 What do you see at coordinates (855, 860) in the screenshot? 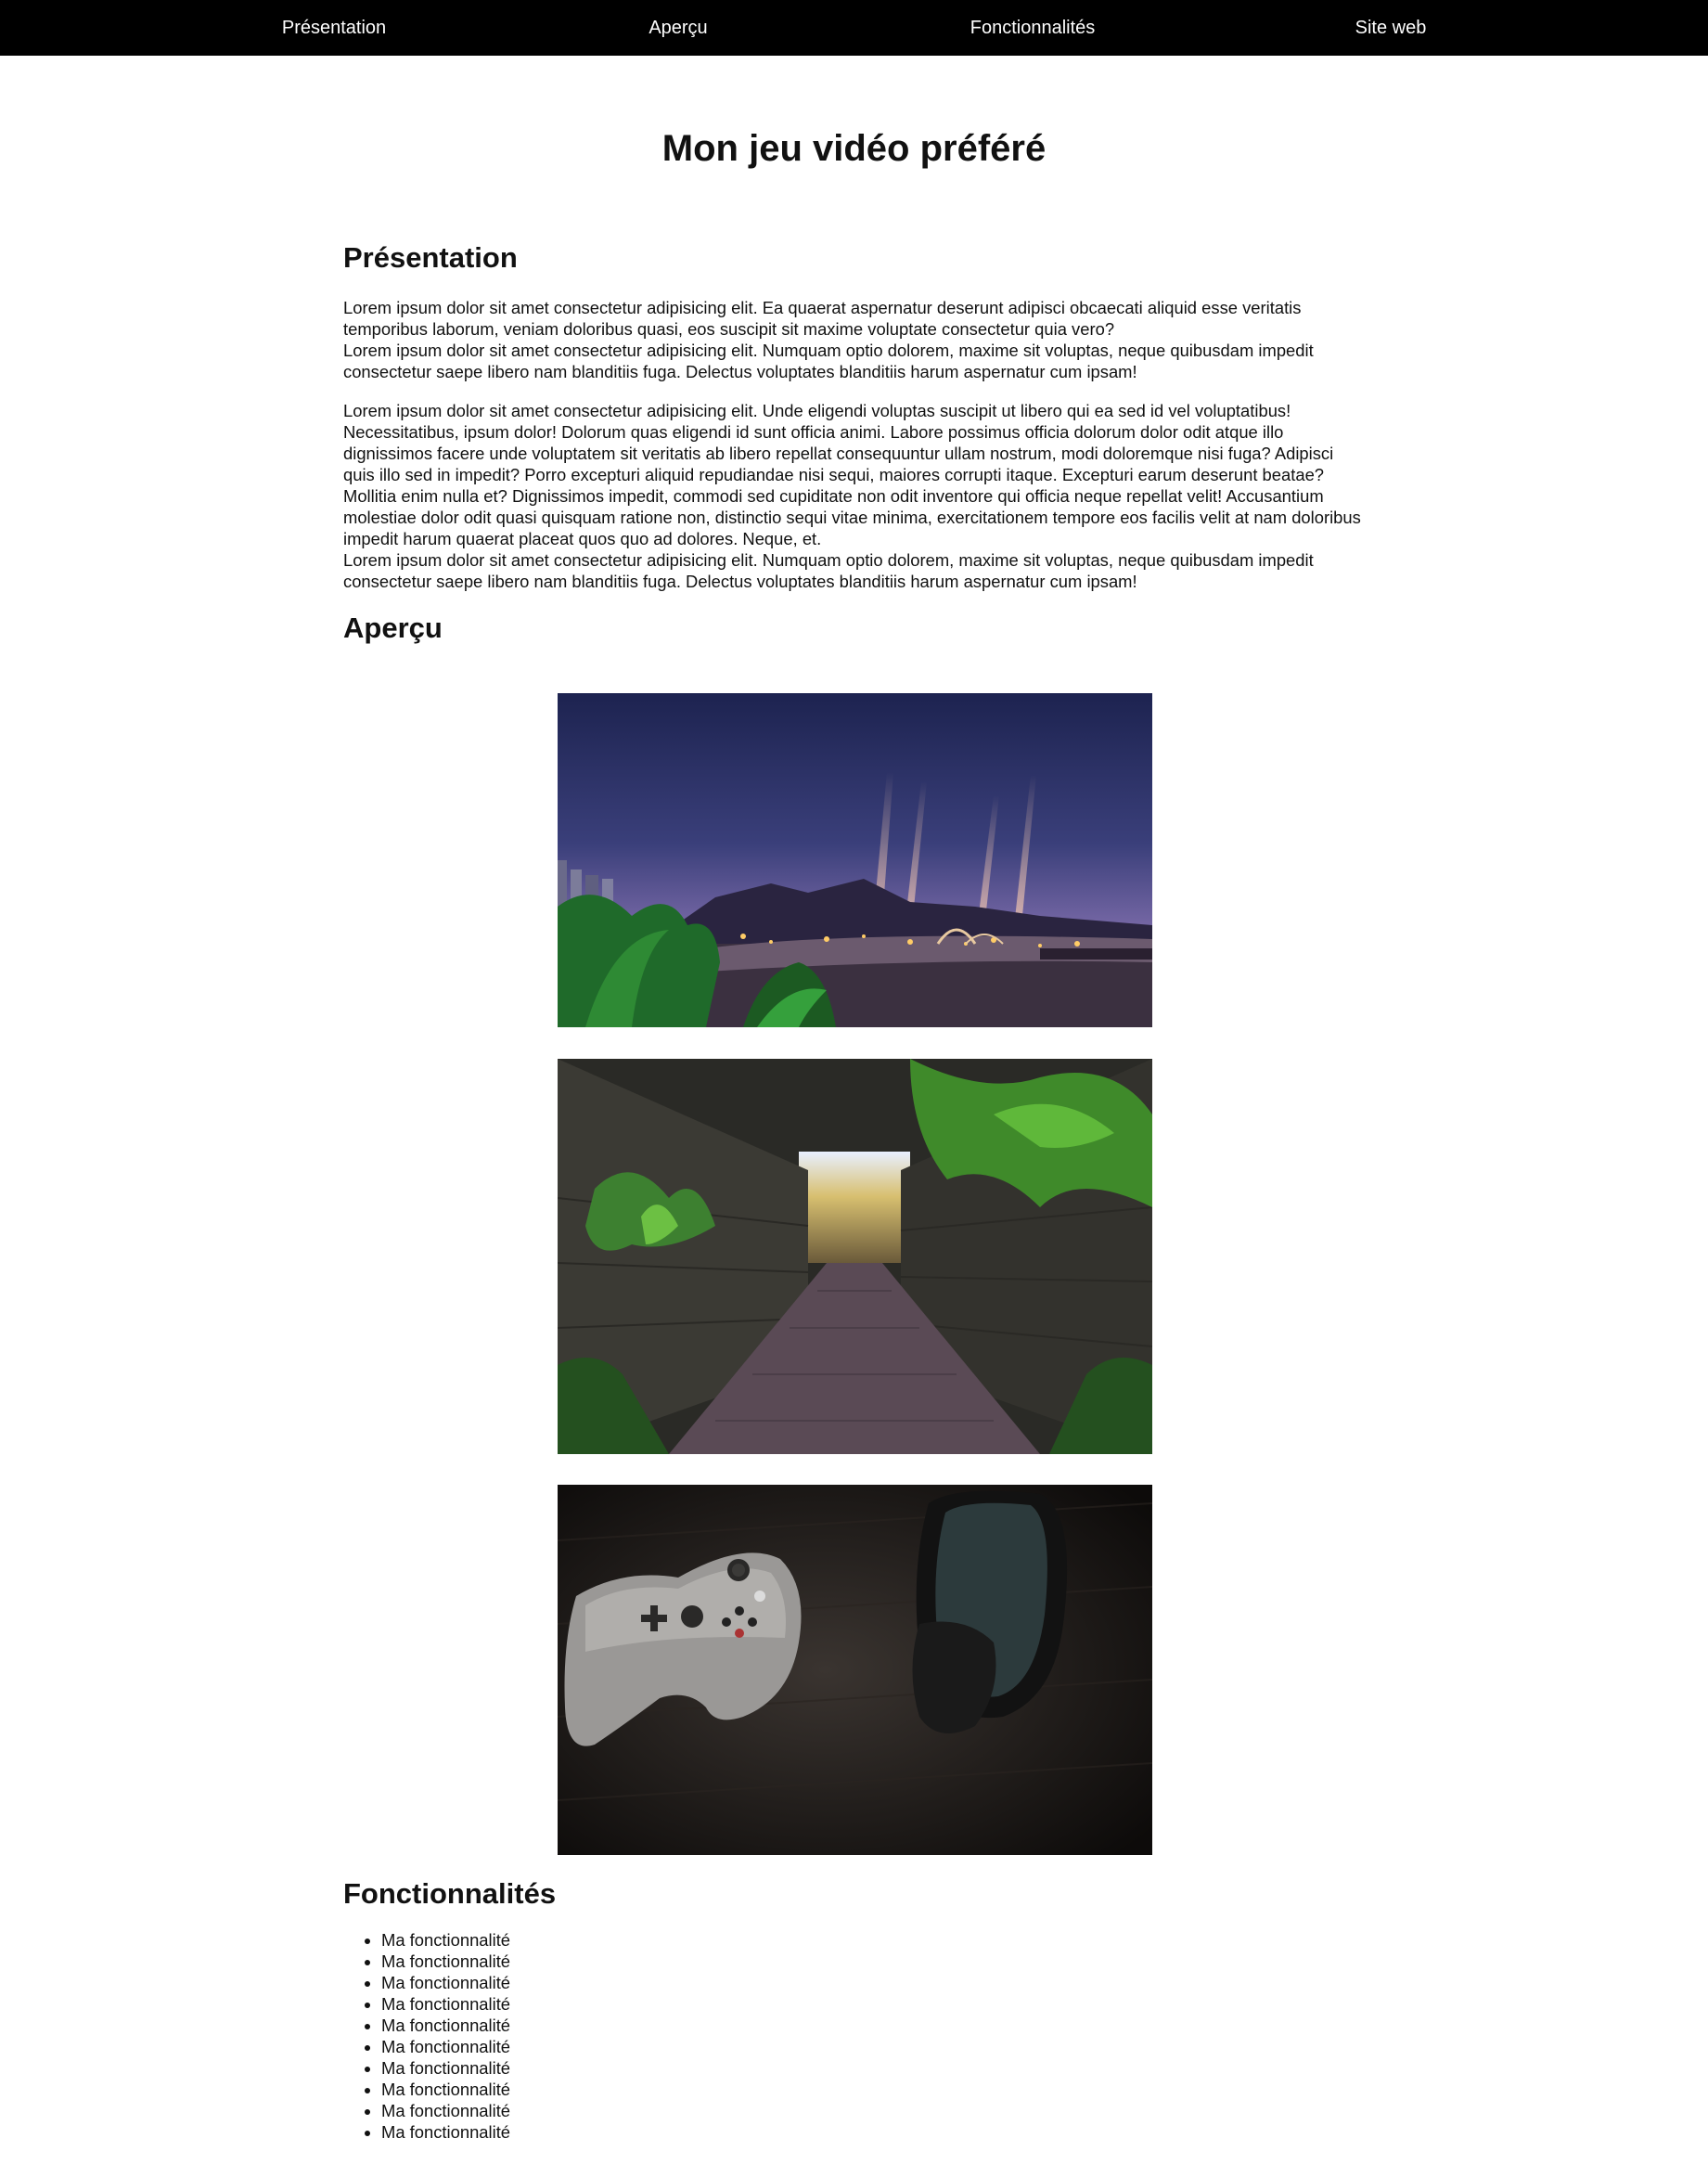
I see `apercu-image-night-park` at bounding box center [855, 860].